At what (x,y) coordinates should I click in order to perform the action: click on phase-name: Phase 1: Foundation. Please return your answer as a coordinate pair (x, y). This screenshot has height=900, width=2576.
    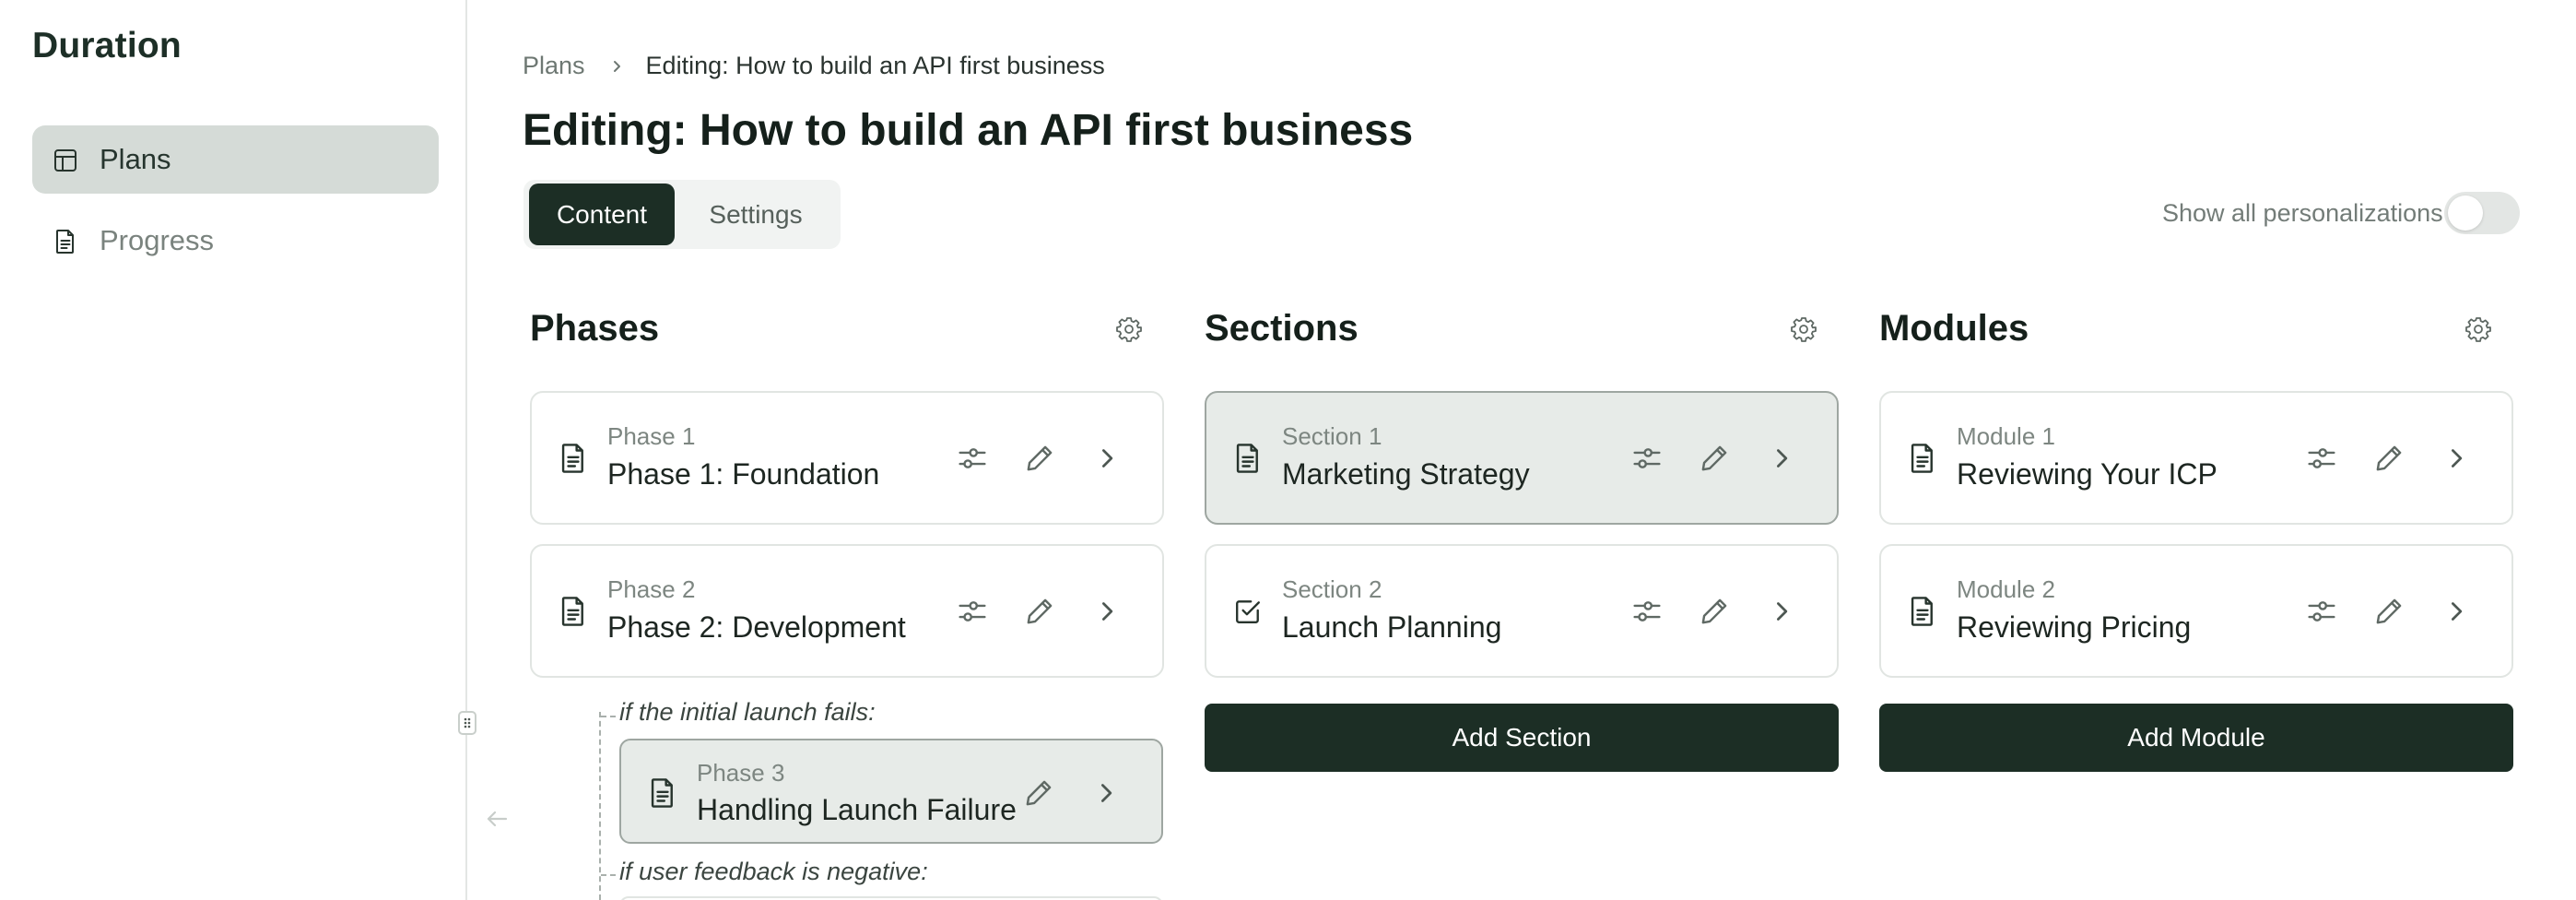
    Looking at the image, I should click on (744, 474).